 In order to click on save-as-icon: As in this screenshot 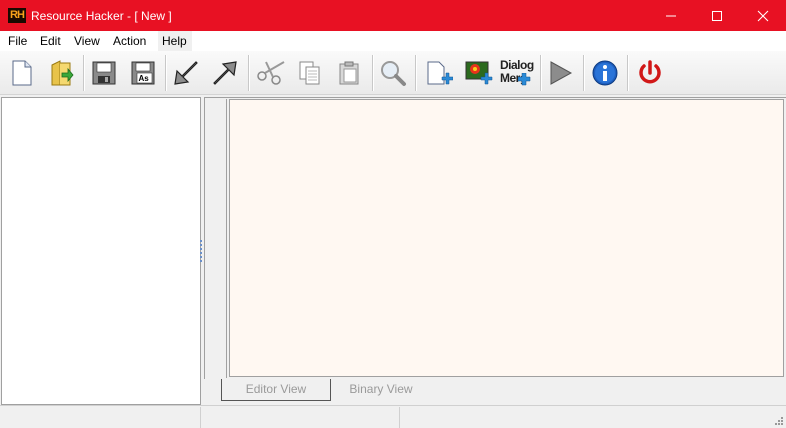, I will do `click(143, 73)`.